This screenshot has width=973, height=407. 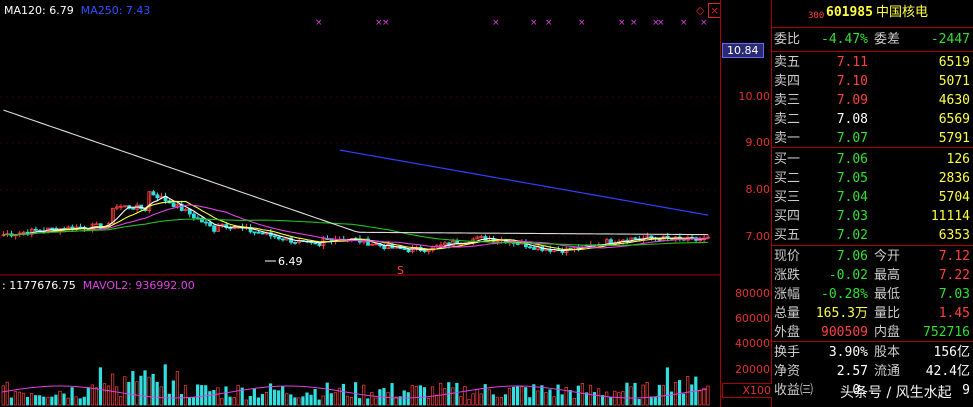 I want to click on stock-name: 中国核电, so click(x=902, y=12).